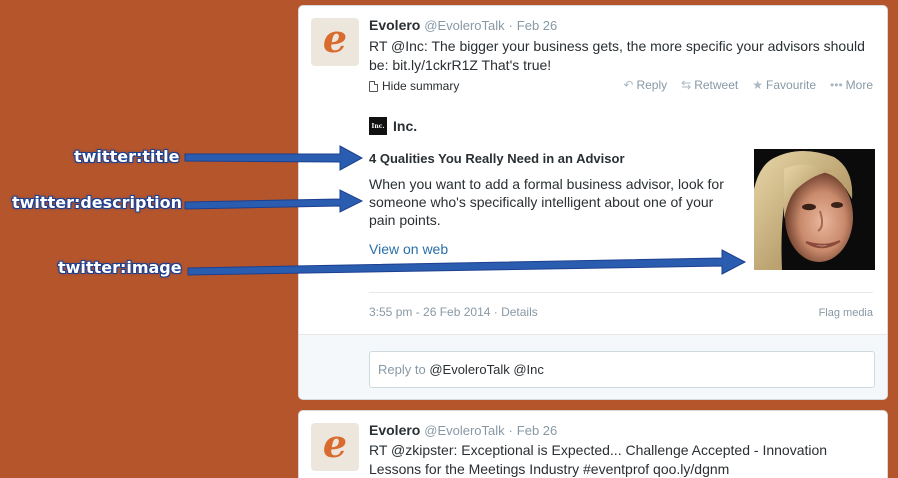 The width and height of the screenshot is (898, 478). Describe the element at coordinates (686, 85) in the screenshot. I see `retweet-icon: ⇆` at that location.